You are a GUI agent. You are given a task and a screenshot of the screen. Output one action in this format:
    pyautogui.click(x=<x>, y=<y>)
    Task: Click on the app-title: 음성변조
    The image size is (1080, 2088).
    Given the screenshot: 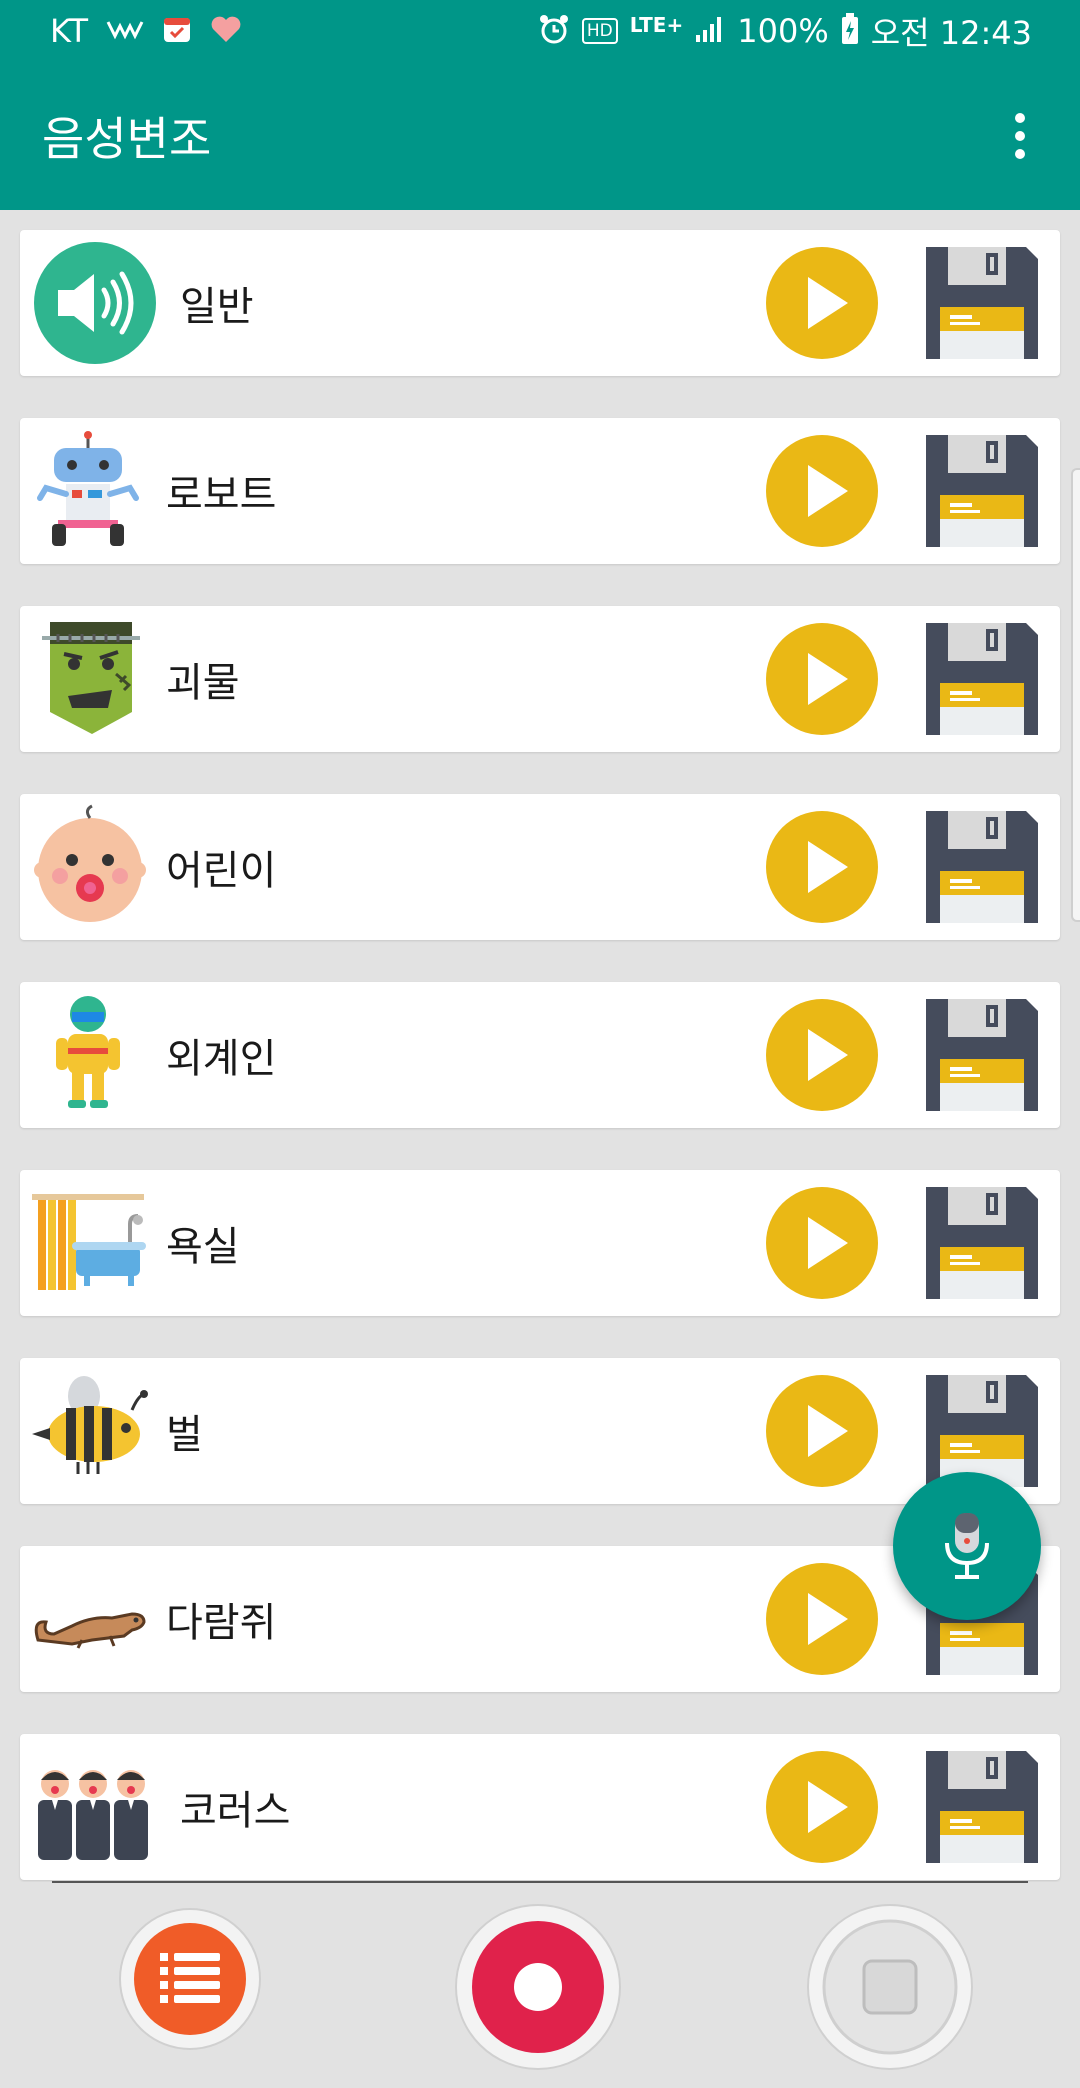 What is the action you would take?
    pyautogui.click(x=127, y=139)
    